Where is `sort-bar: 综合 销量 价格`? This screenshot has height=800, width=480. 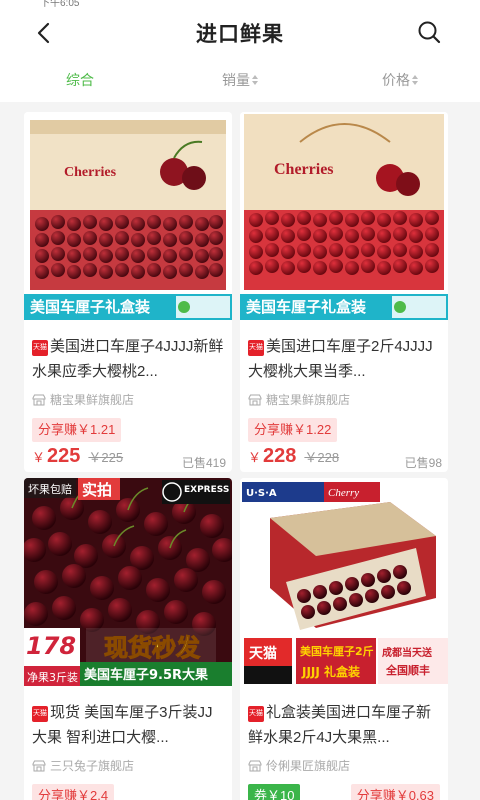 sort-bar: 综合 销量 价格 is located at coordinates (240, 80).